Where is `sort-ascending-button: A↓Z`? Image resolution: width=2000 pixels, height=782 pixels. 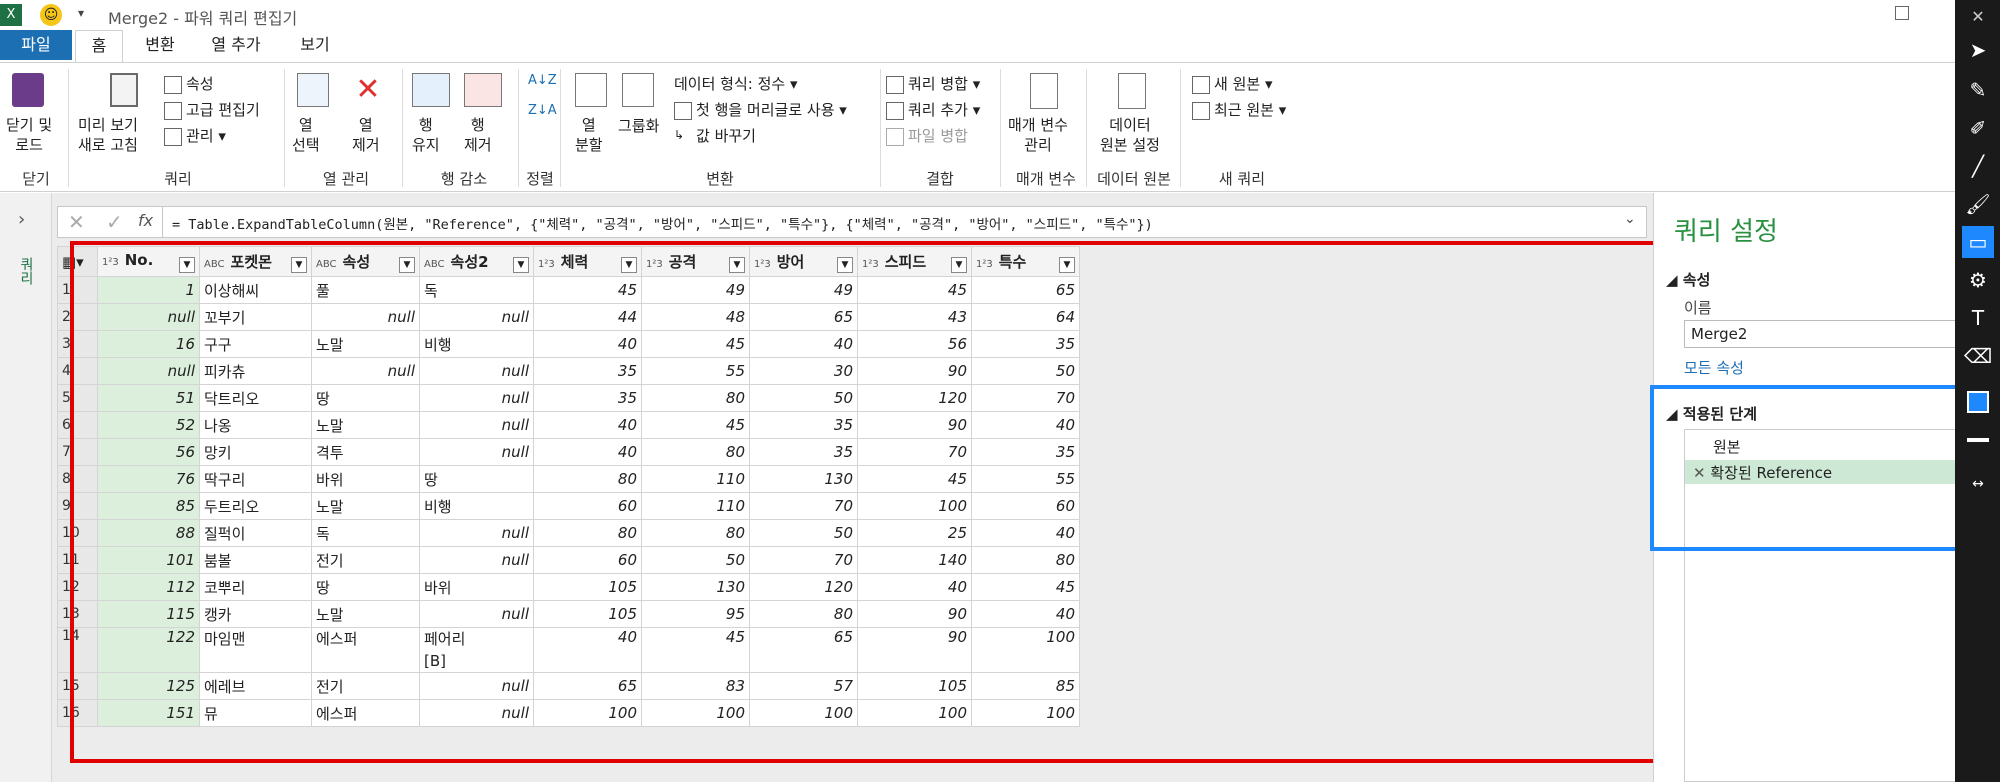 sort-ascending-button: A↓Z is located at coordinates (542, 80).